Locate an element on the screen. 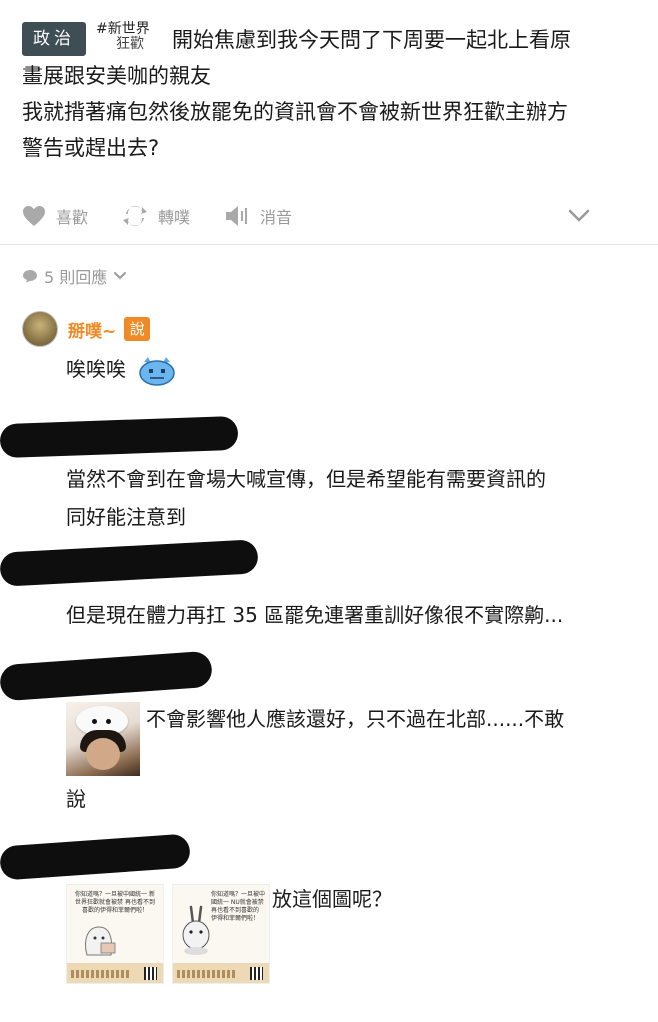 The height and width of the screenshot is (1022, 658). rabbit-character-illustration is located at coordinates (196, 930).